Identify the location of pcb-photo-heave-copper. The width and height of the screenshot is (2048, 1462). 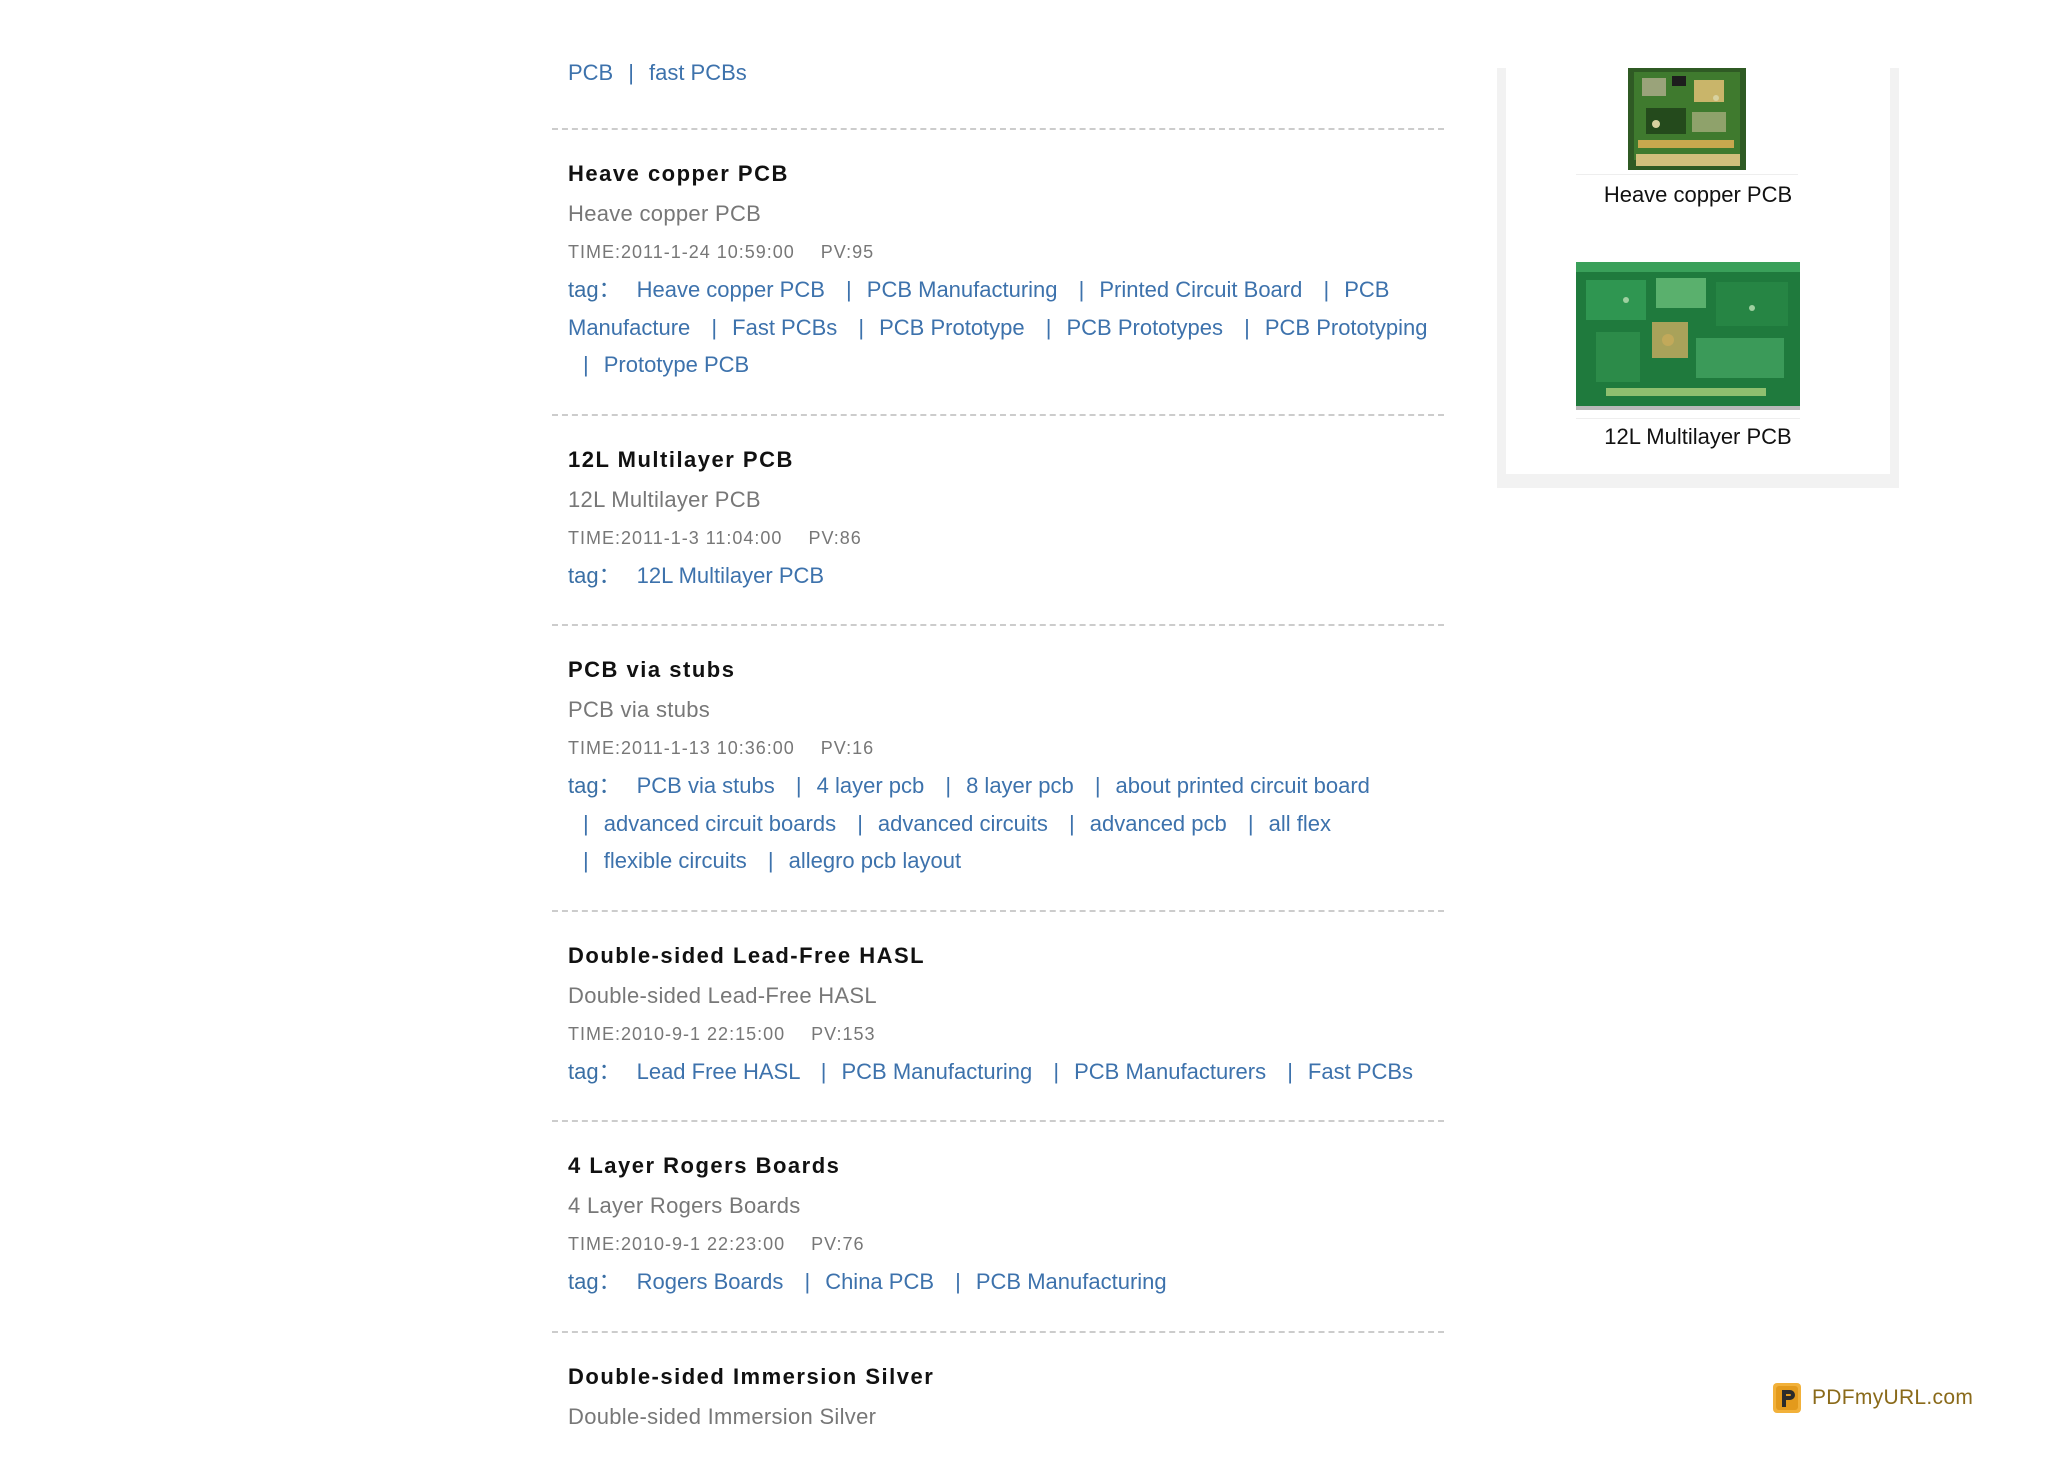
(1687, 121).